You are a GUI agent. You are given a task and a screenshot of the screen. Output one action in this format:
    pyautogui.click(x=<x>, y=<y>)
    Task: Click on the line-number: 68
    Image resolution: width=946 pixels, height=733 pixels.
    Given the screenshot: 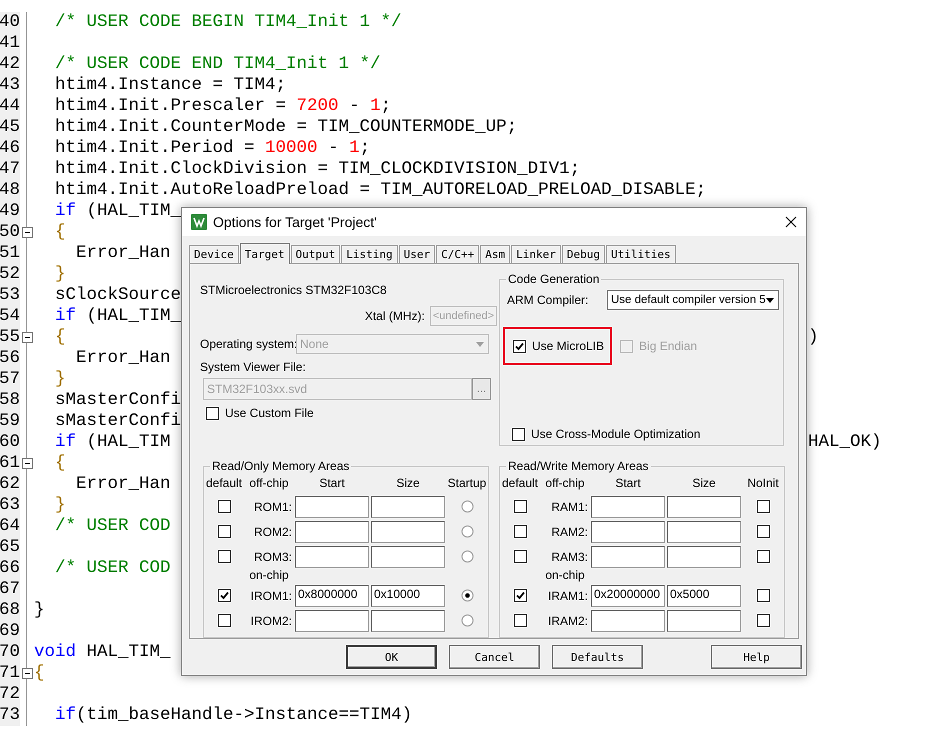 What is the action you would take?
    pyautogui.click(x=10, y=610)
    